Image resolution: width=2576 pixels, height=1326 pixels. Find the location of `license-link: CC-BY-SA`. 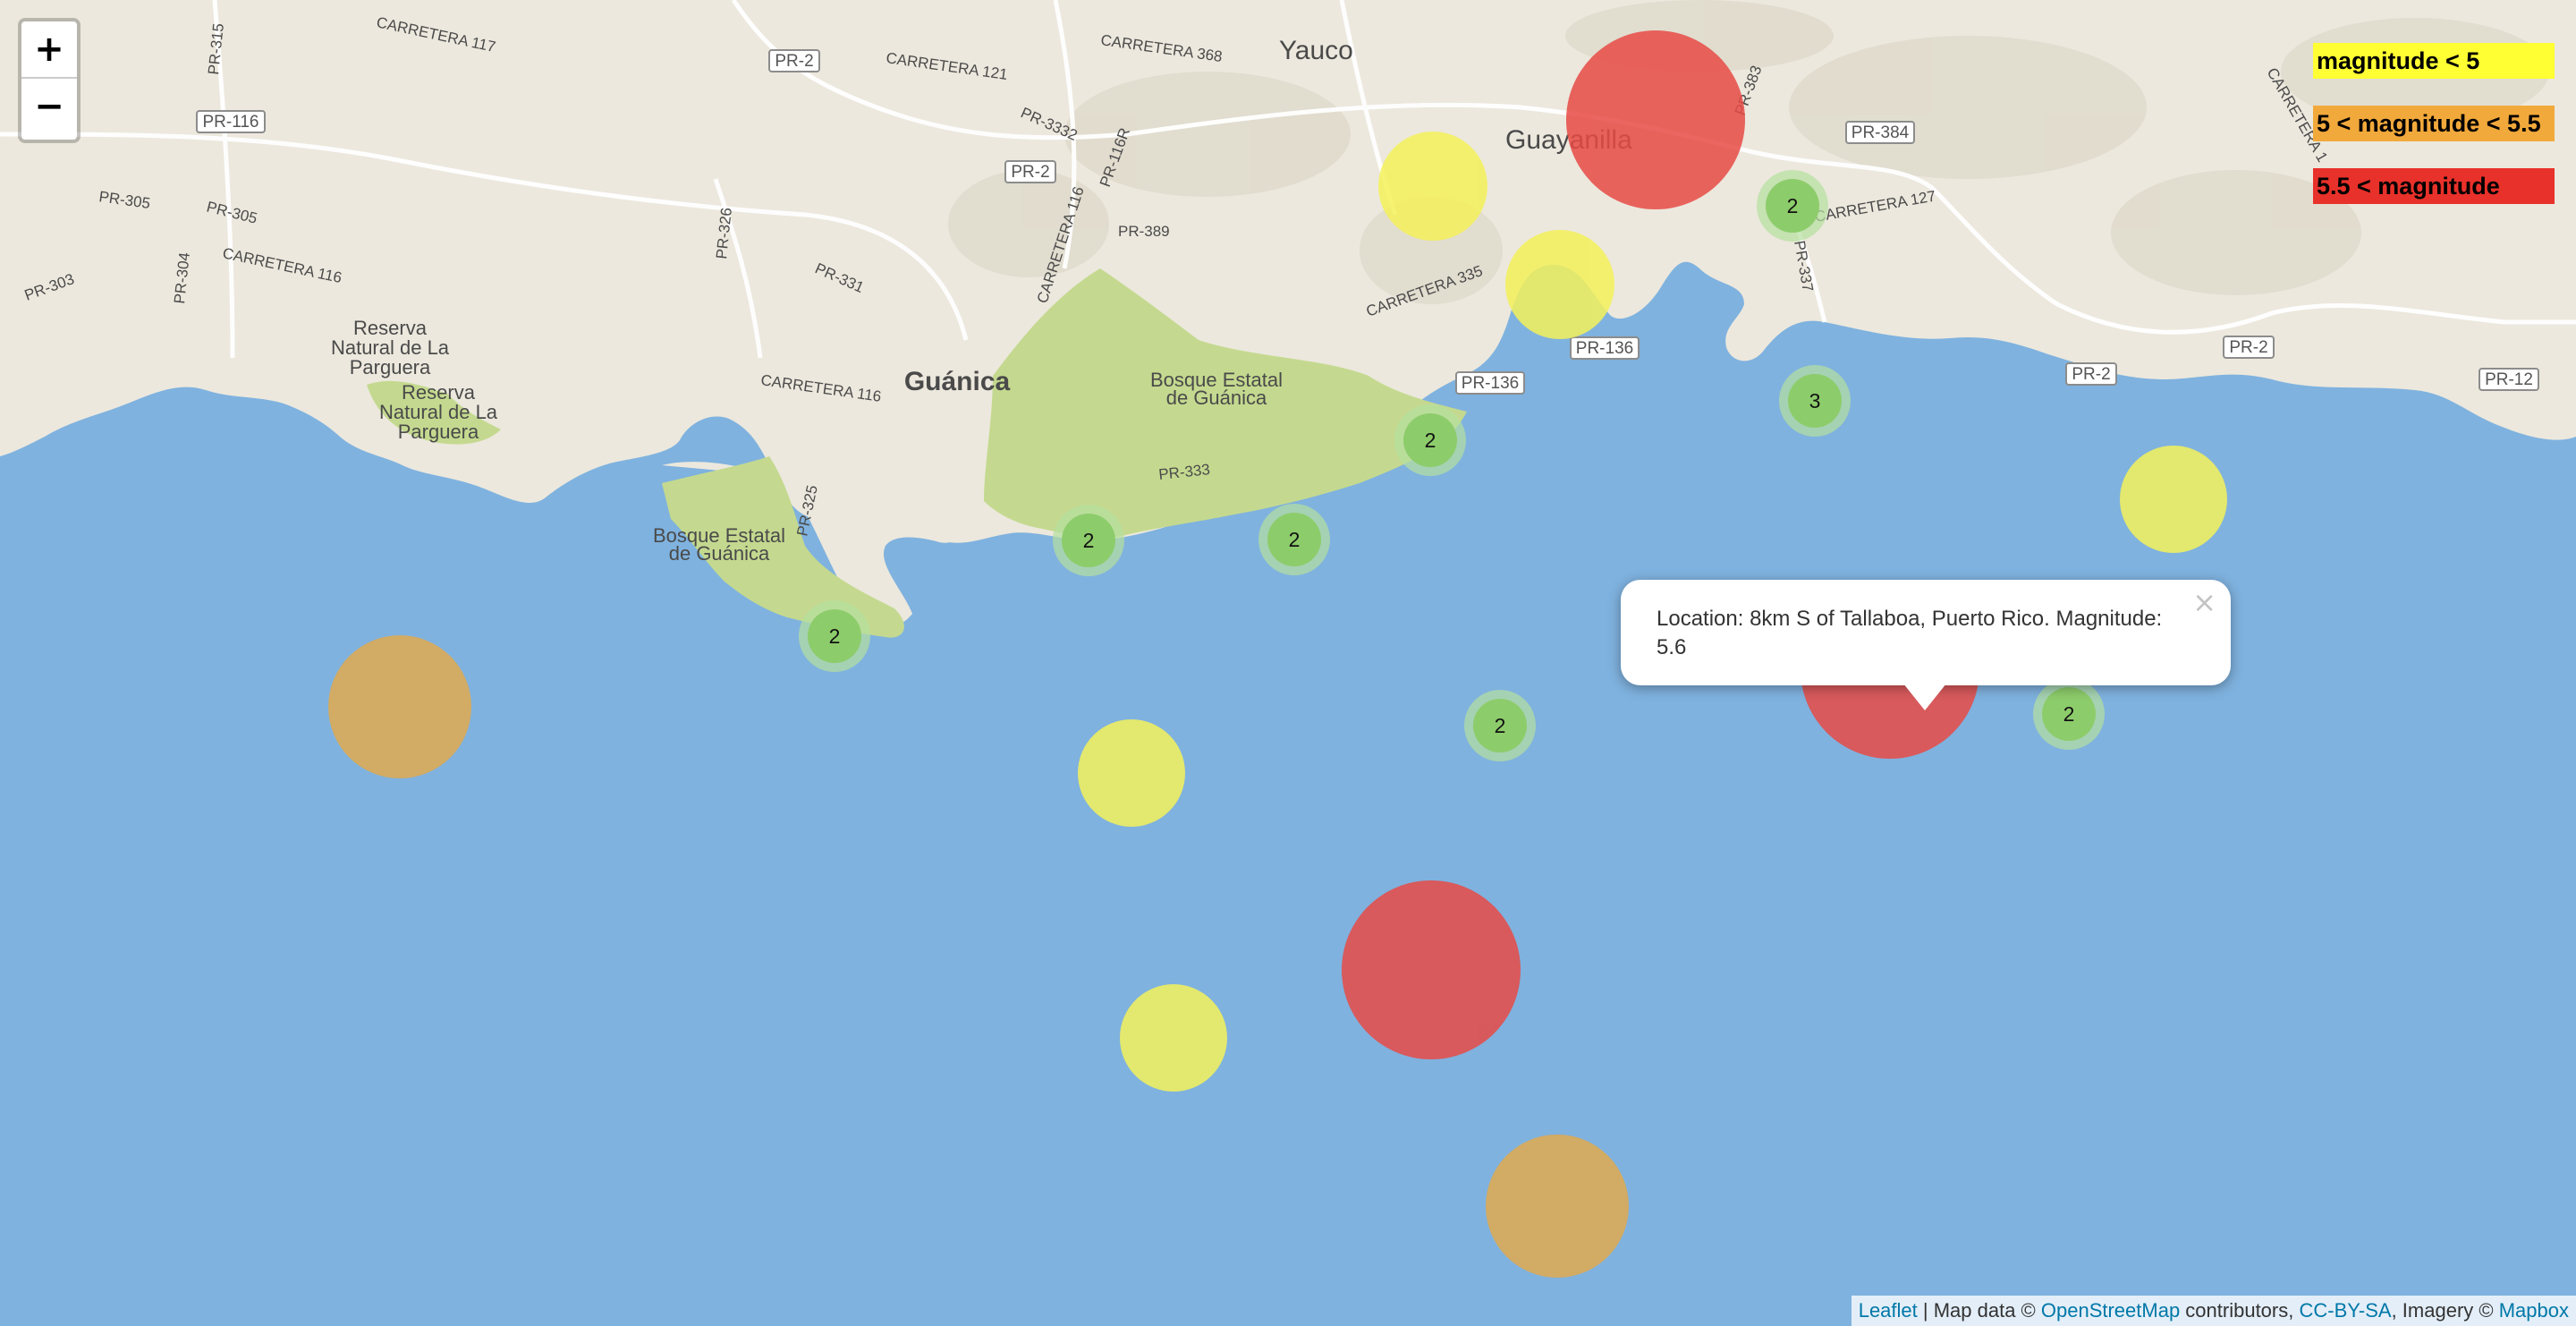

license-link: CC-BY-SA is located at coordinates (2345, 1310).